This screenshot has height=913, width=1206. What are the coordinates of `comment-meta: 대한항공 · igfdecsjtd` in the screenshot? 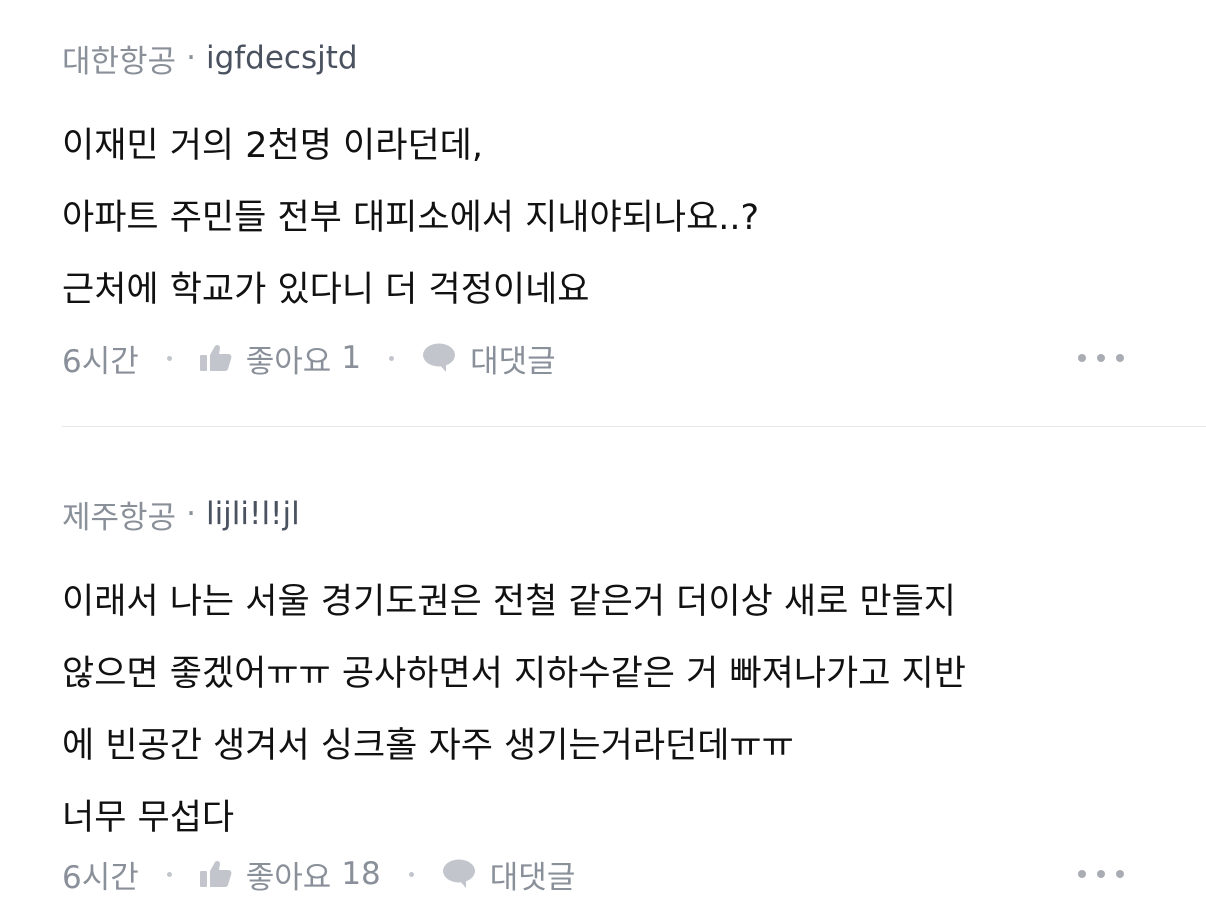 It's located at (634, 58).